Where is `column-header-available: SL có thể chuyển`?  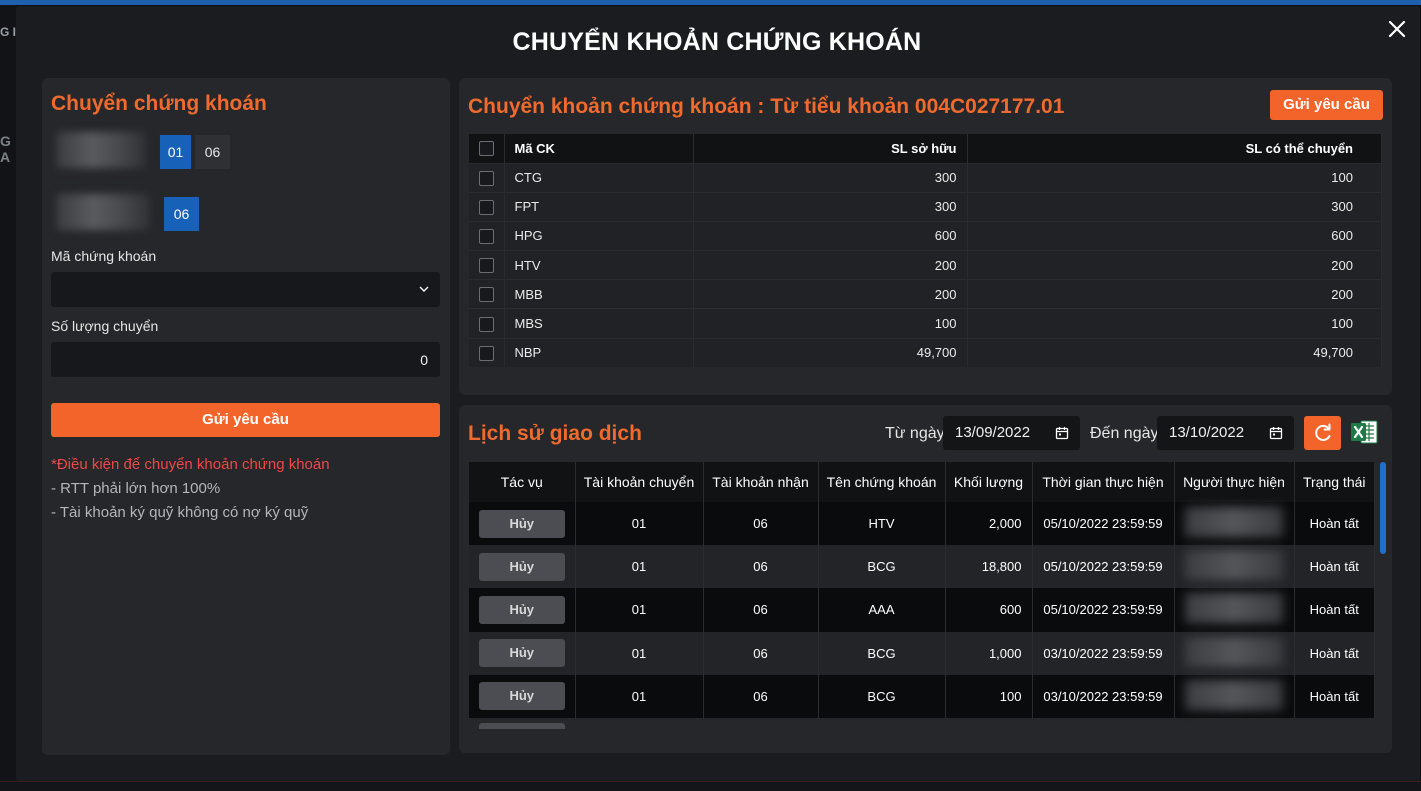
column-header-available: SL có thể chuyển is located at coordinates (1174, 148).